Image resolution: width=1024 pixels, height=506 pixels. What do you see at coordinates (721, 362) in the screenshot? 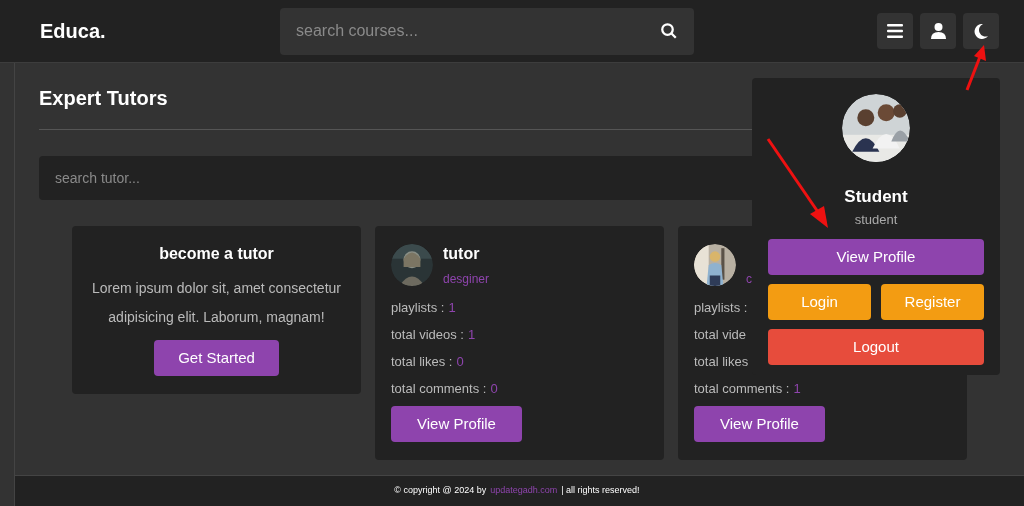
I see `stat-label: total likes` at bounding box center [721, 362].